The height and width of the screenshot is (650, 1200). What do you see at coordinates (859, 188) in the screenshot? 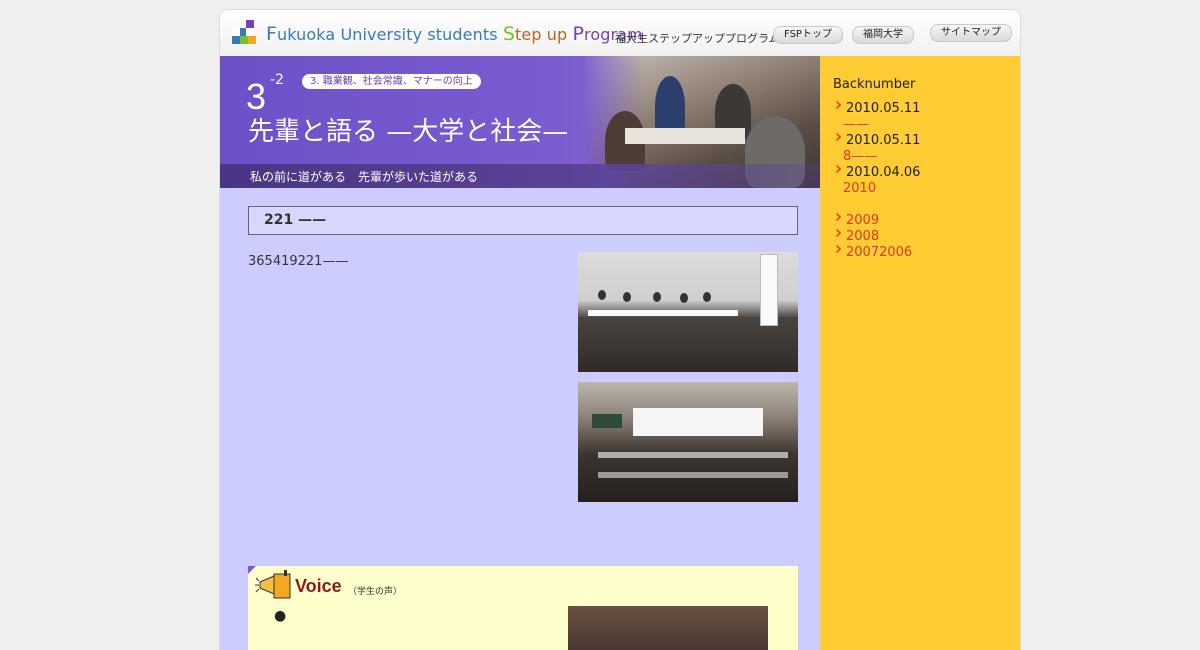
I see `backnumber-link: 2010` at bounding box center [859, 188].